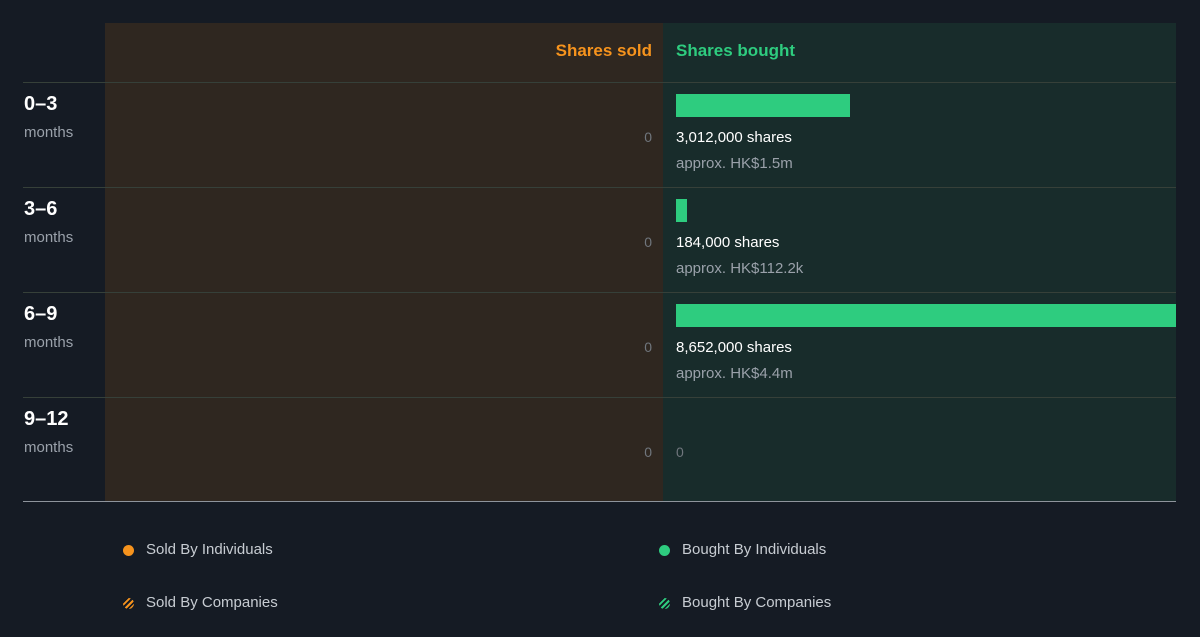 This screenshot has height=637, width=1200. What do you see at coordinates (728, 242) in the screenshot?
I see `bought-shares-label: 184,000 shares` at bounding box center [728, 242].